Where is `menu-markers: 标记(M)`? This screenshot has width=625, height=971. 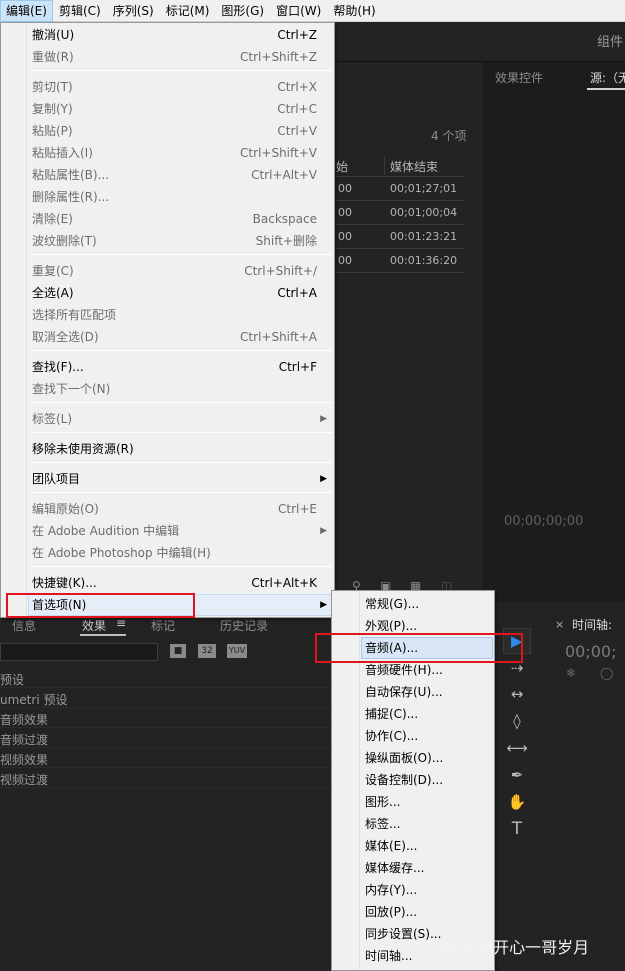
menu-markers: 标记(M) is located at coordinates (188, 11).